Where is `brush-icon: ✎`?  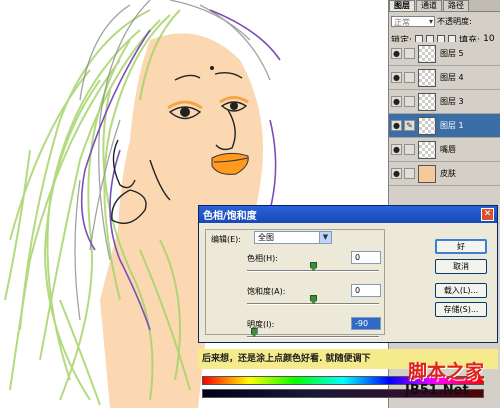 brush-icon: ✎ is located at coordinates (409, 125).